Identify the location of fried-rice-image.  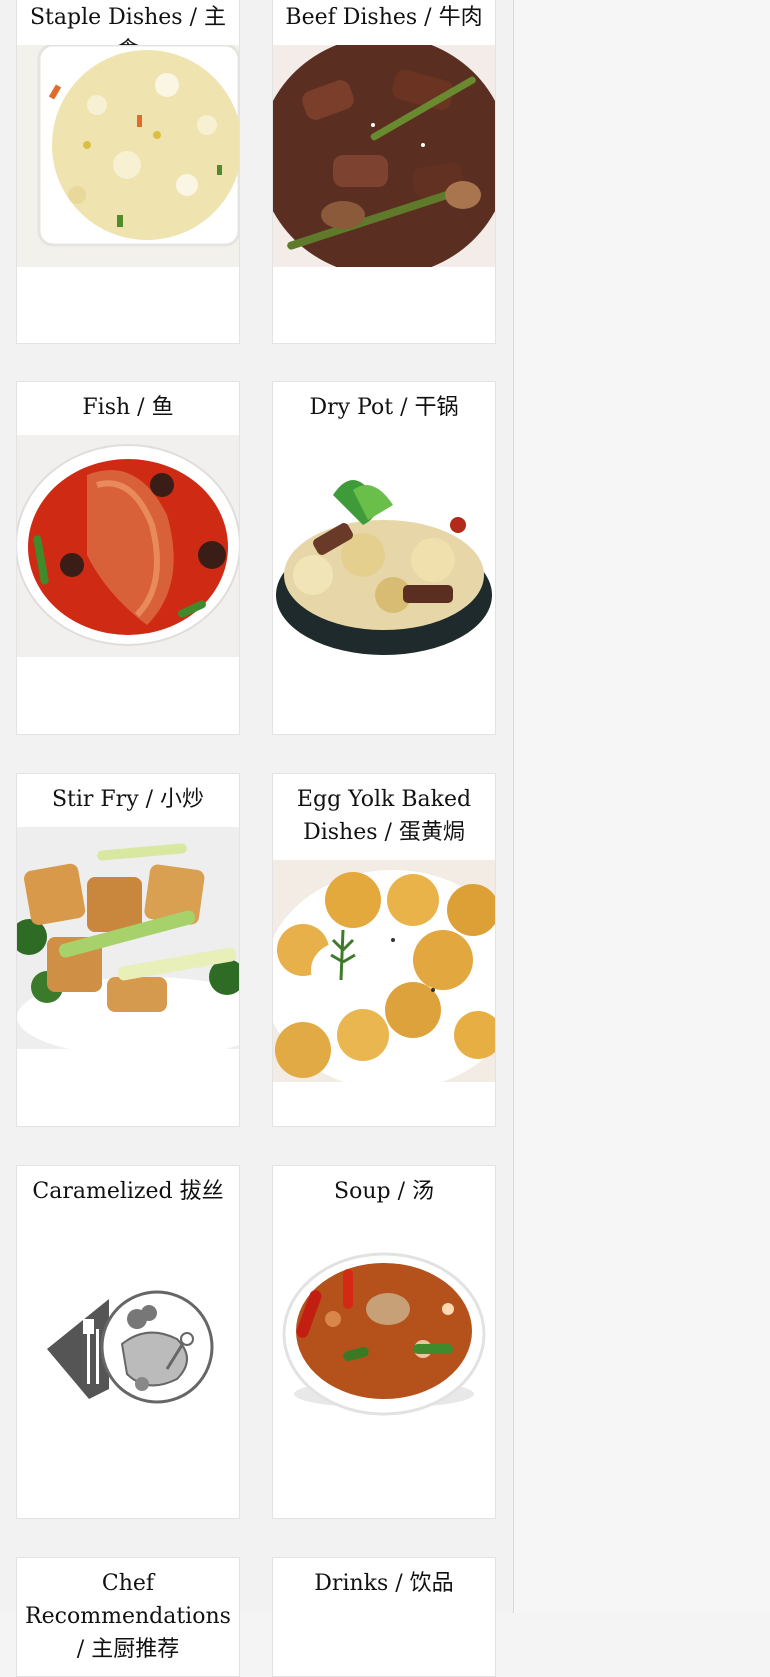
(128, 156).